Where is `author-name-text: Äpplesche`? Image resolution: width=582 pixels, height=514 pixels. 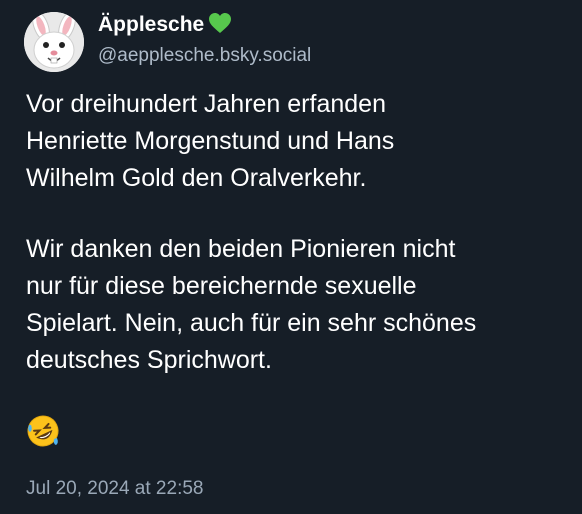 author-name-text: Äpplesche is located at coordinates (151, 24).